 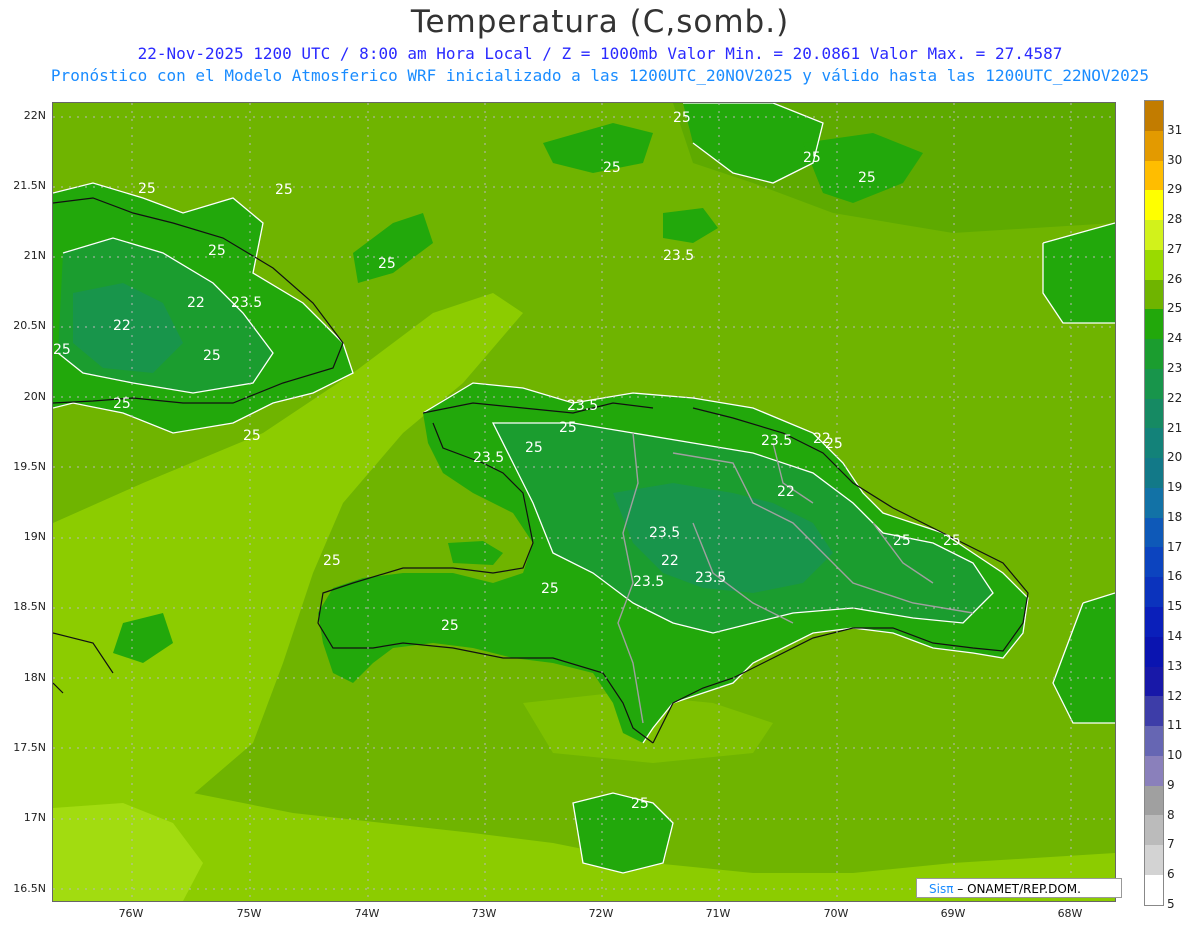 I want to click on lon-label: 74W, so click(x=367, y=913).